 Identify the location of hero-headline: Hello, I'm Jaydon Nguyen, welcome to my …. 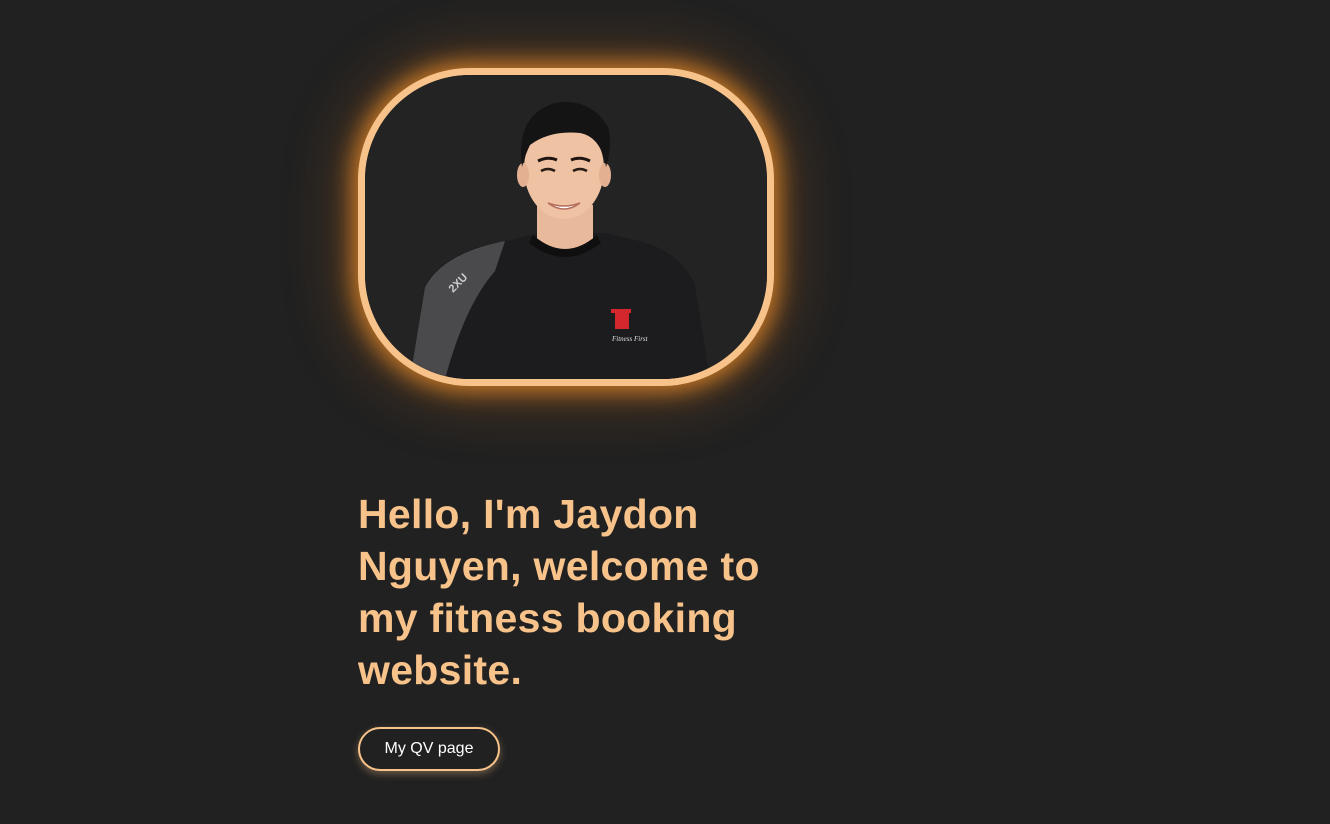
(559, 592).